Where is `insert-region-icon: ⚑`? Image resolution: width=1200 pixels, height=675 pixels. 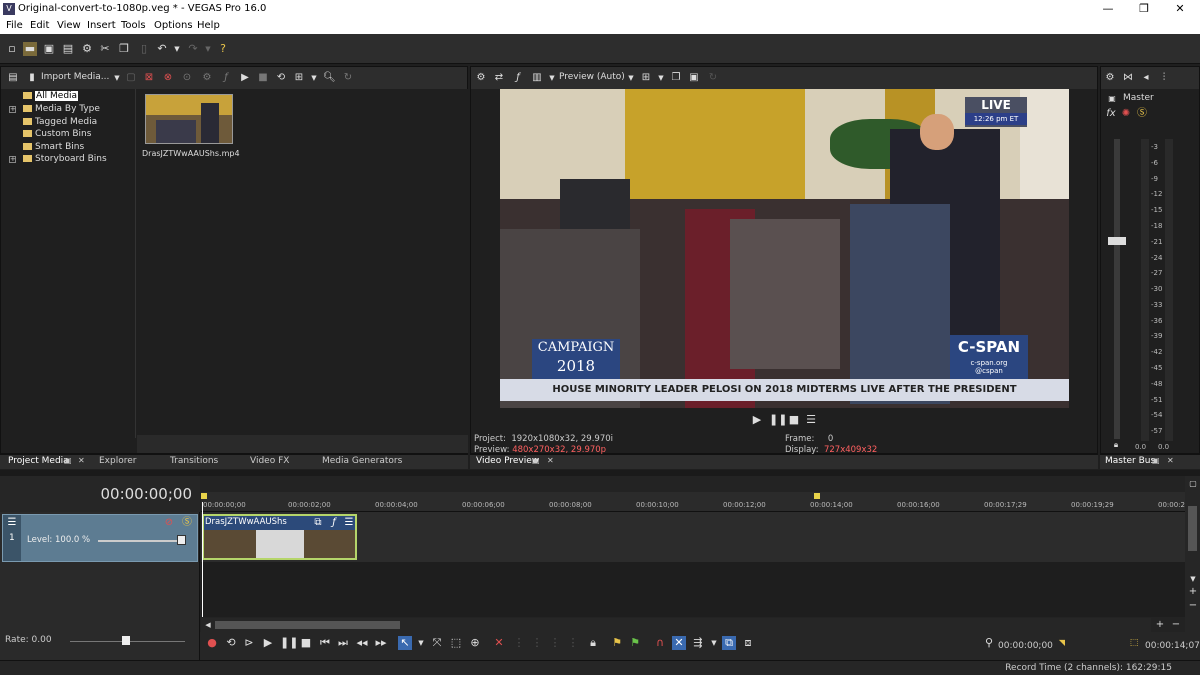 insert-region-icon: ⚑ is located at coordinates (635, 643).